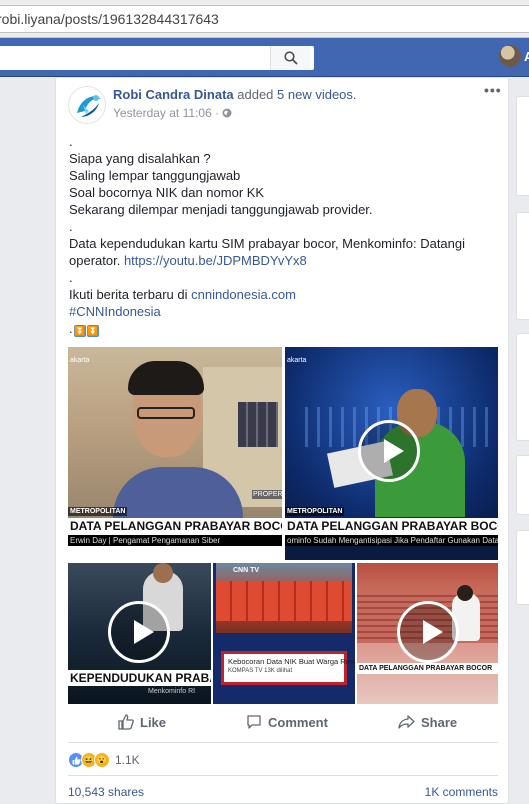 The width and height of the screenshot is (529, 804). Describe the element at coordinates (267, 494) in the screenshot. I see `video-tag-label: PROPERT` at that location.